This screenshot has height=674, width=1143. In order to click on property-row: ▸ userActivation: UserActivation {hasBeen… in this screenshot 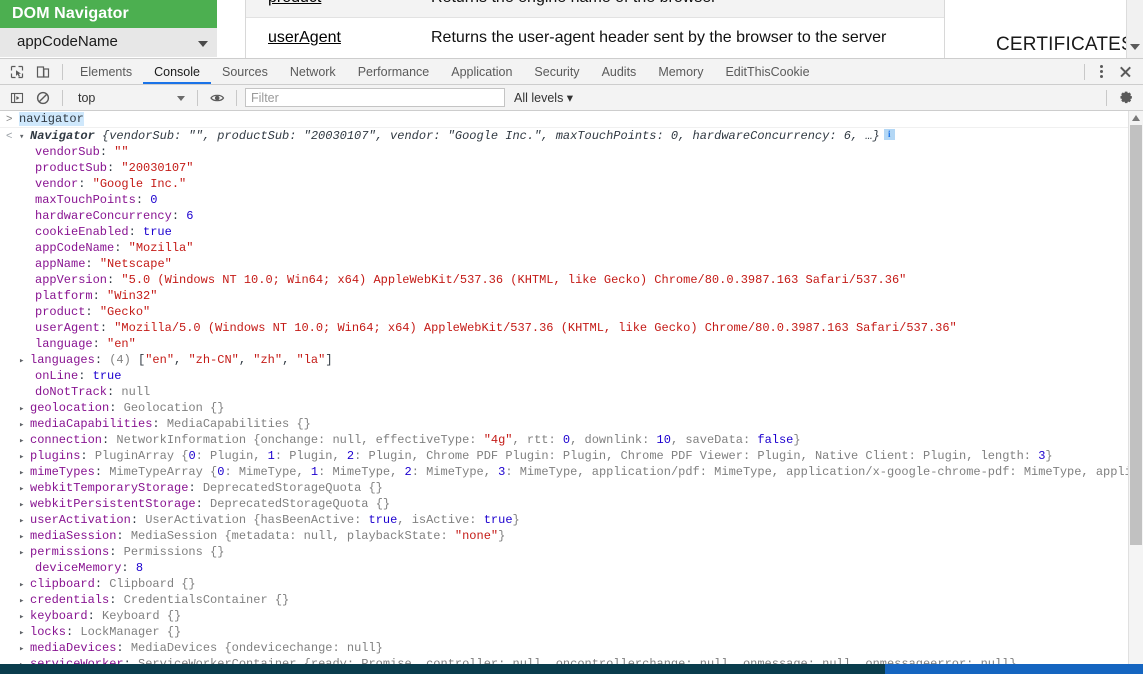, I will do `click(571, 520)`.